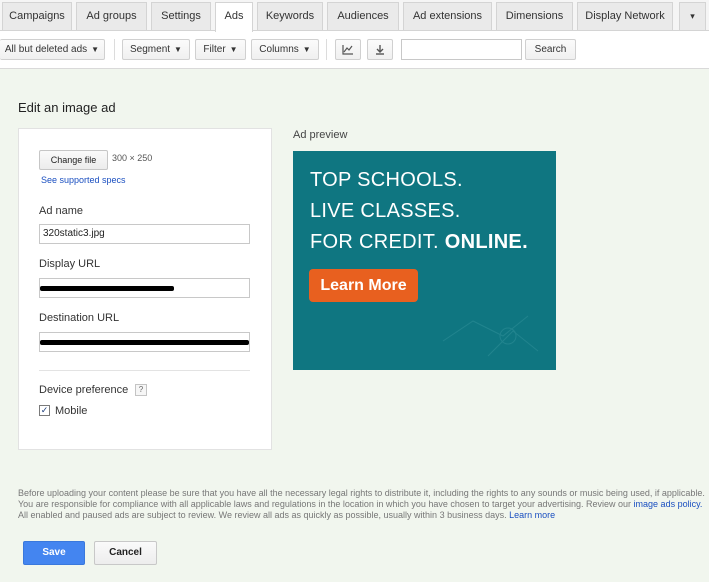 The image size is (709, 582). I want to click on download-button, so click(380, 49).